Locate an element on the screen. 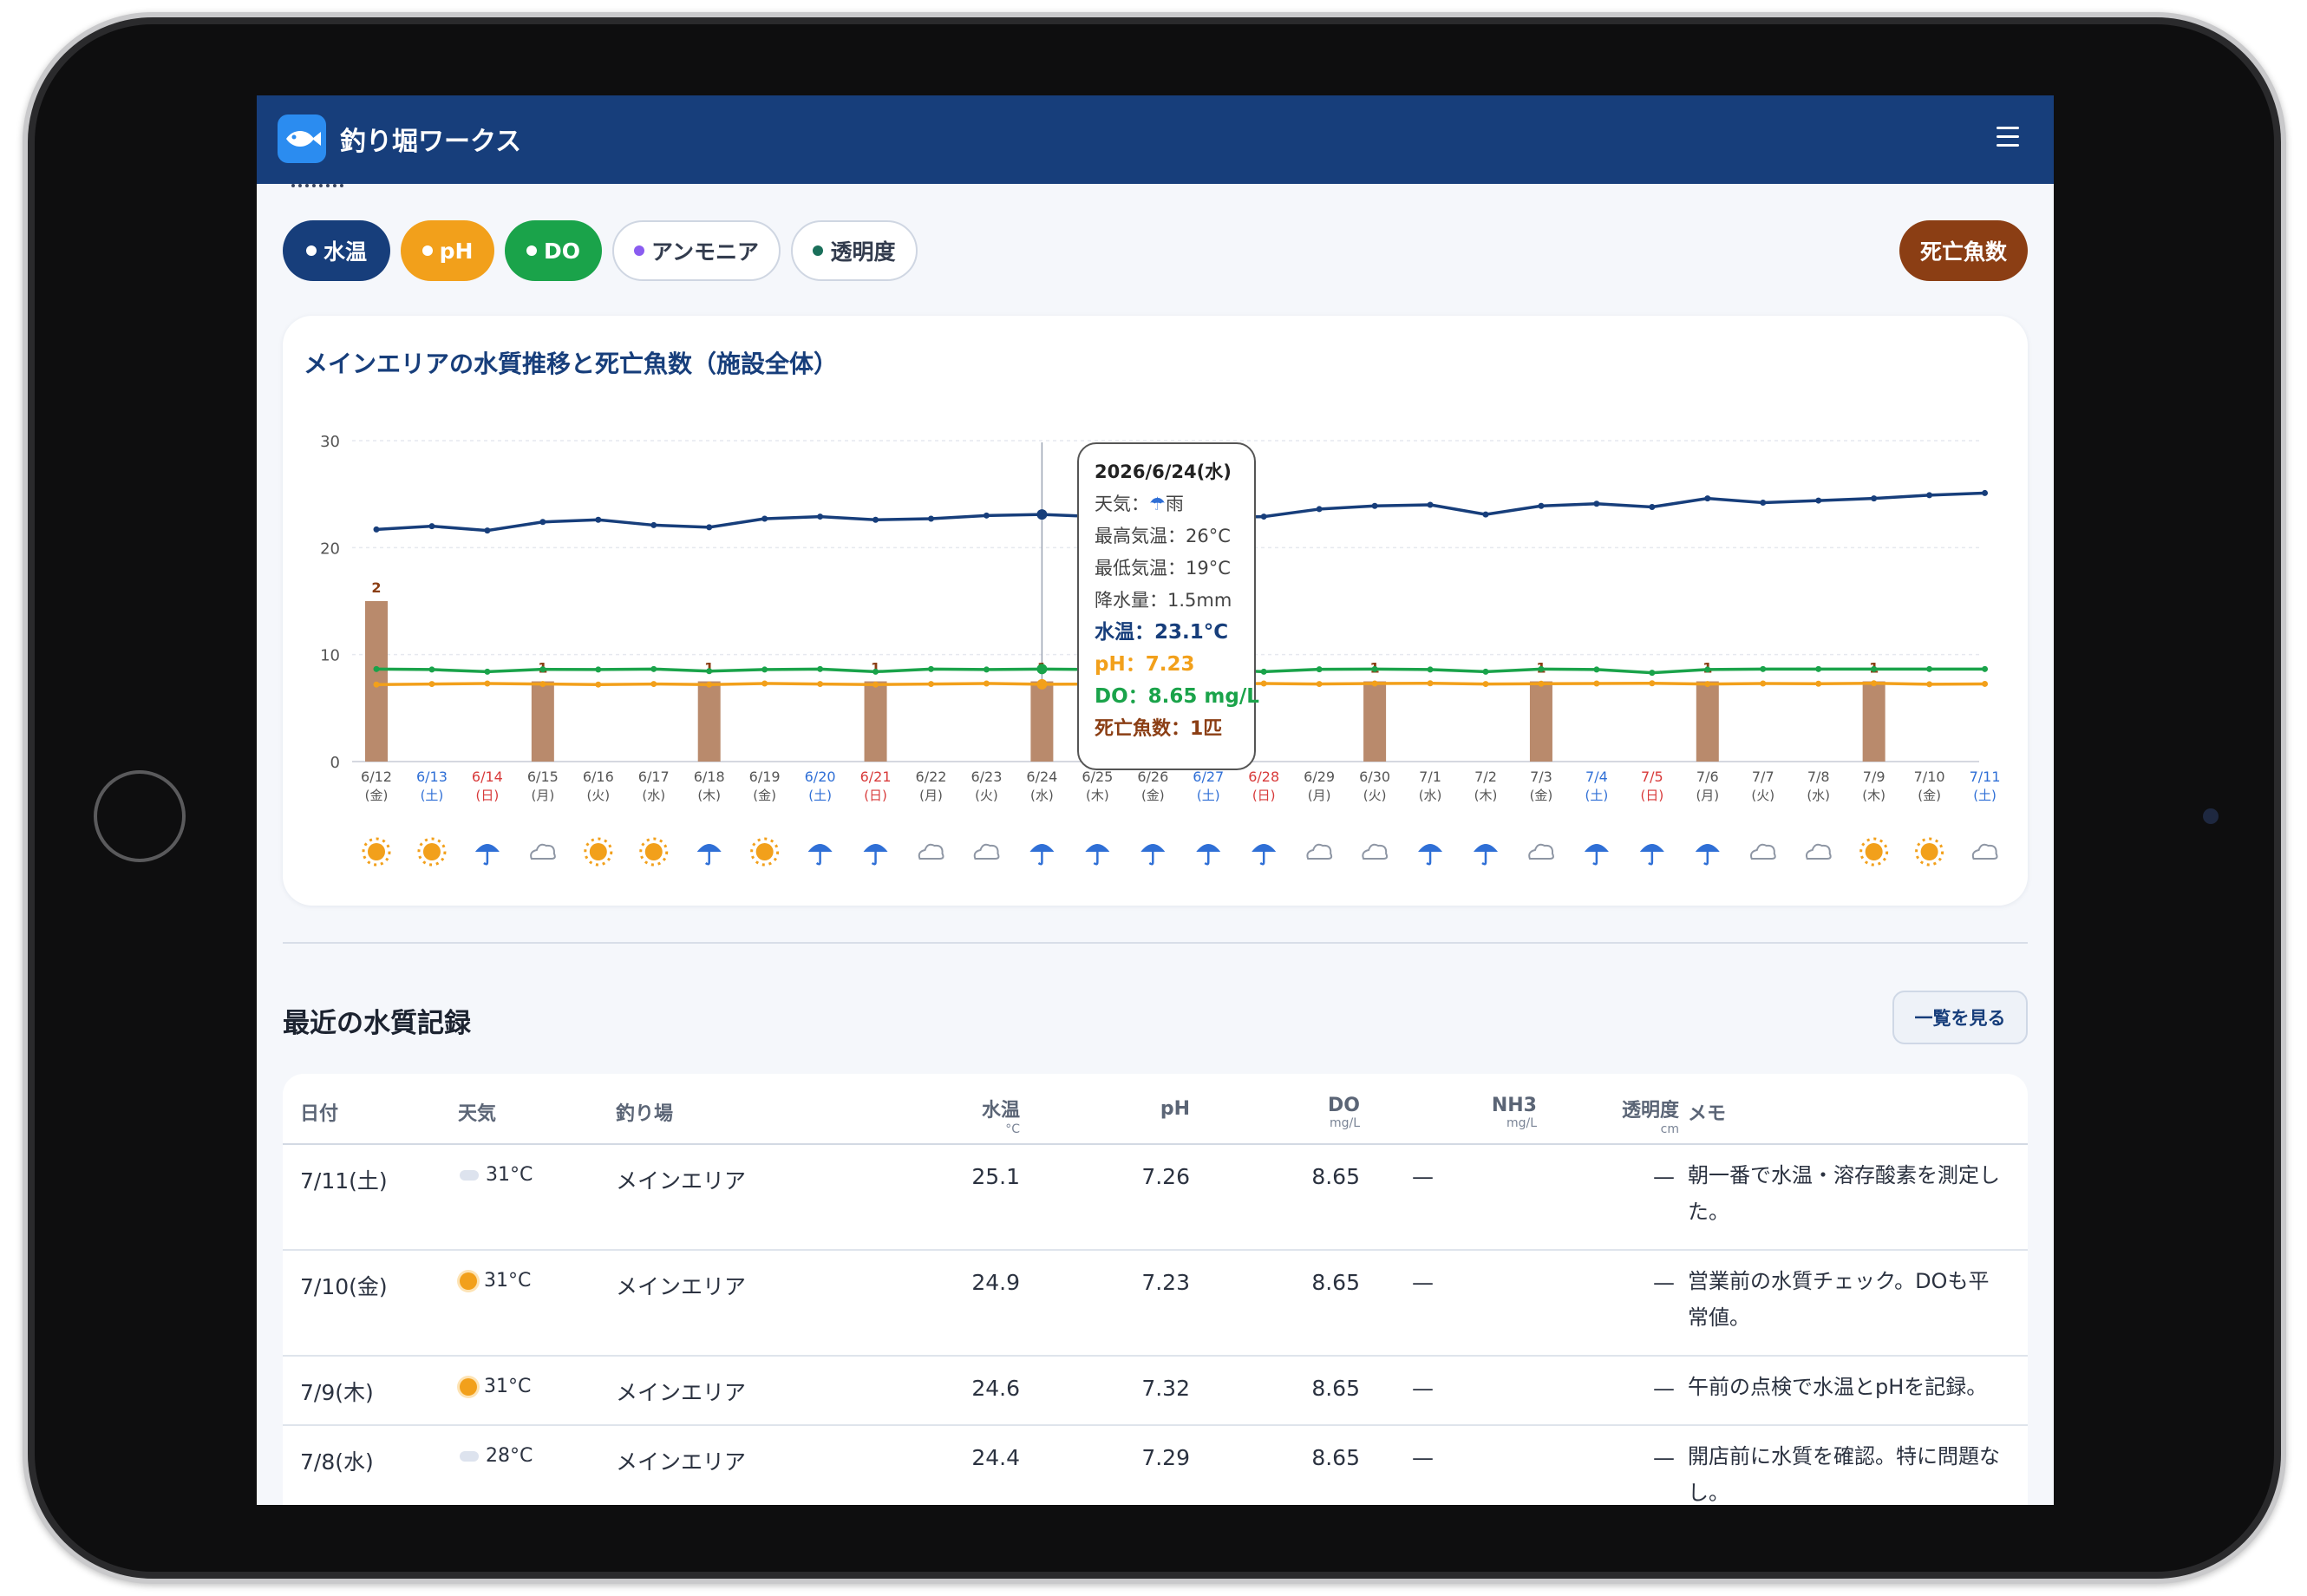 The height and width of the screenshot is (1596, 2307). cell-weather: 28°C is located at coordinates (497, 1456).